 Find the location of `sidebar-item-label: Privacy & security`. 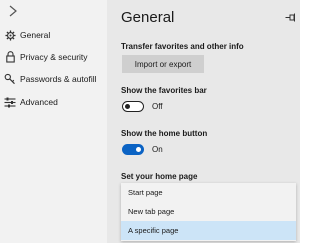

sidebar-item-label: Privacy & security is located at coordinates (54, 57).